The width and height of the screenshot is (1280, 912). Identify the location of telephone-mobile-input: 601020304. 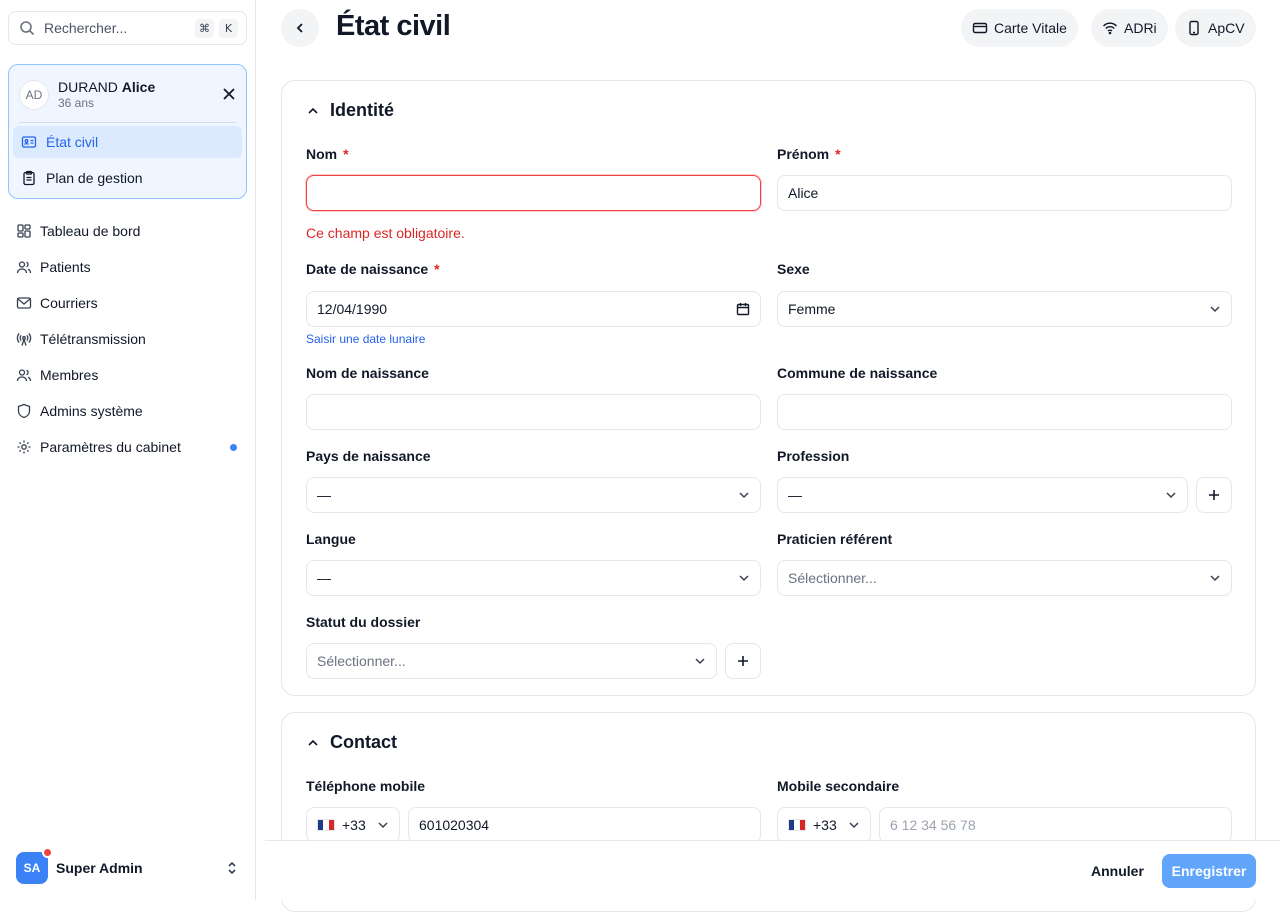
(584, 825).